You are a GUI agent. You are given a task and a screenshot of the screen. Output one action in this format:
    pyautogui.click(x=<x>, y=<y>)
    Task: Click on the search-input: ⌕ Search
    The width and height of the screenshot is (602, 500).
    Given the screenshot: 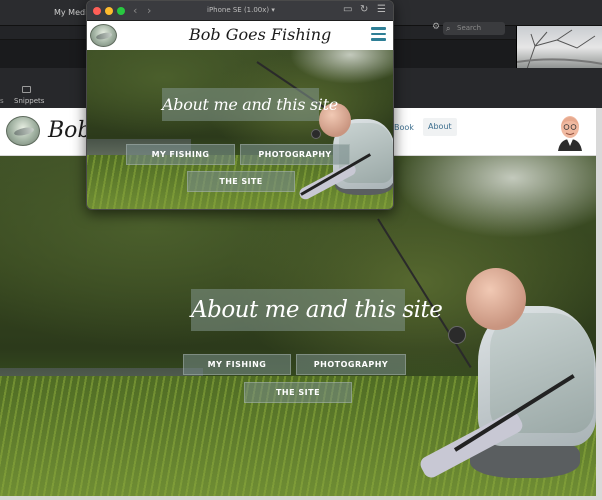 What is the action you would take?
    pyautogui.click(x=474, y=28)
    